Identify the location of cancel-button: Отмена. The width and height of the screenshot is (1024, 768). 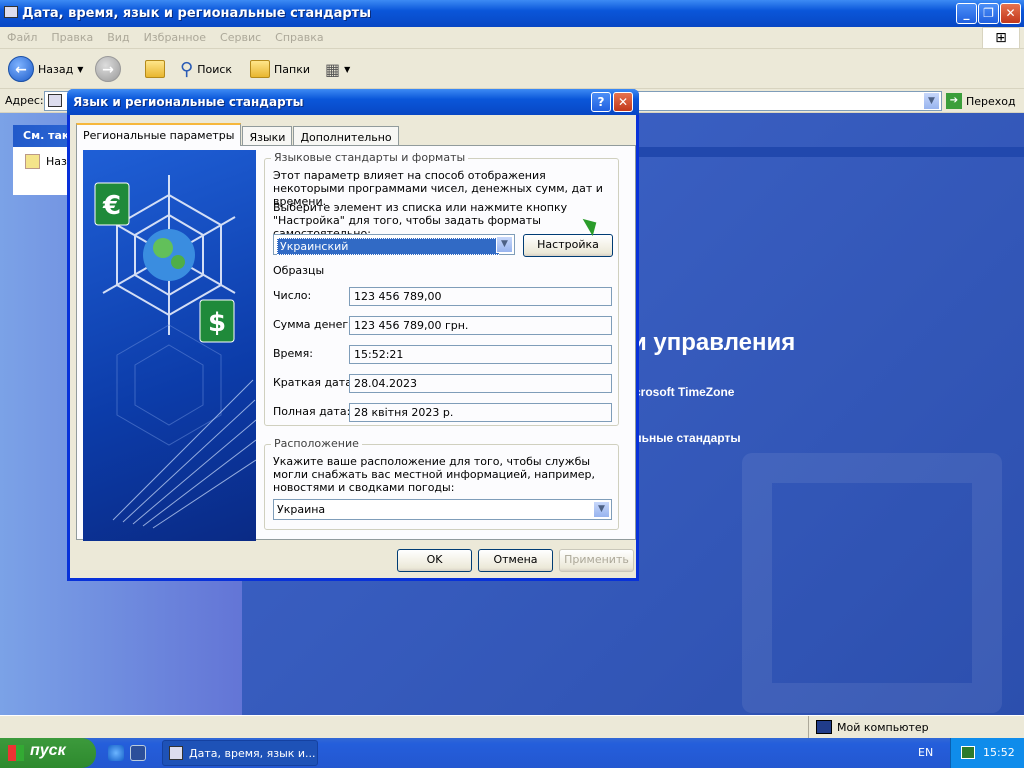
(515, 560).